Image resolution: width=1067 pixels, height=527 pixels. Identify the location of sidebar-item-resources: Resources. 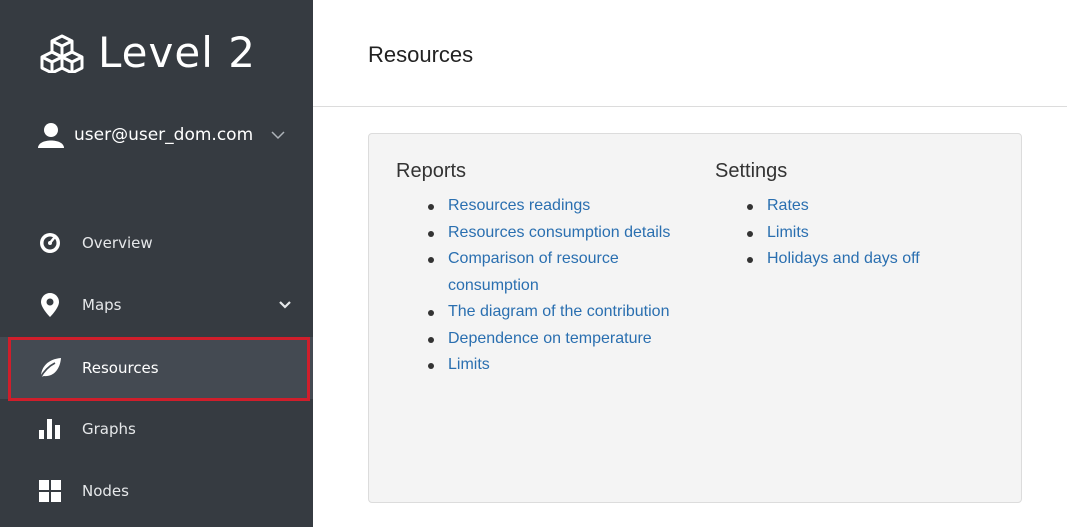
(156, 368).